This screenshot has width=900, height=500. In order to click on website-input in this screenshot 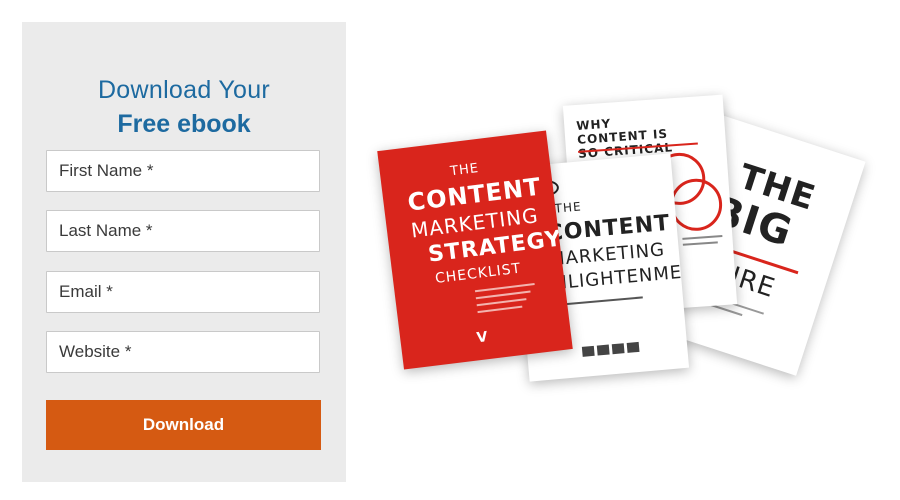, I will do `click(183, 352)`.